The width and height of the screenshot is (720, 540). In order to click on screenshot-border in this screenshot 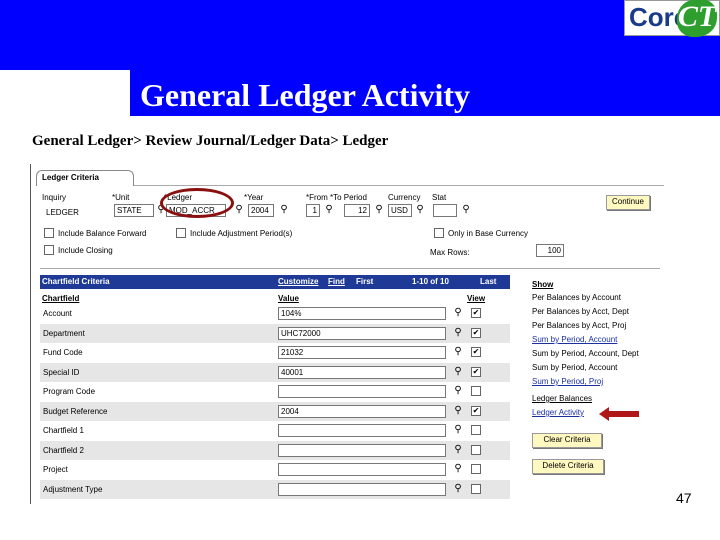, I will do `click(30, 334)`.